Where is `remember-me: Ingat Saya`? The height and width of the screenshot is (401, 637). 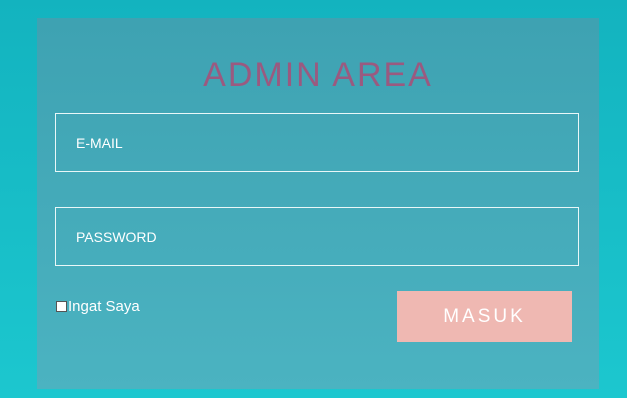
remember-me: Ingat Saya is located at coordinates (98, 306).